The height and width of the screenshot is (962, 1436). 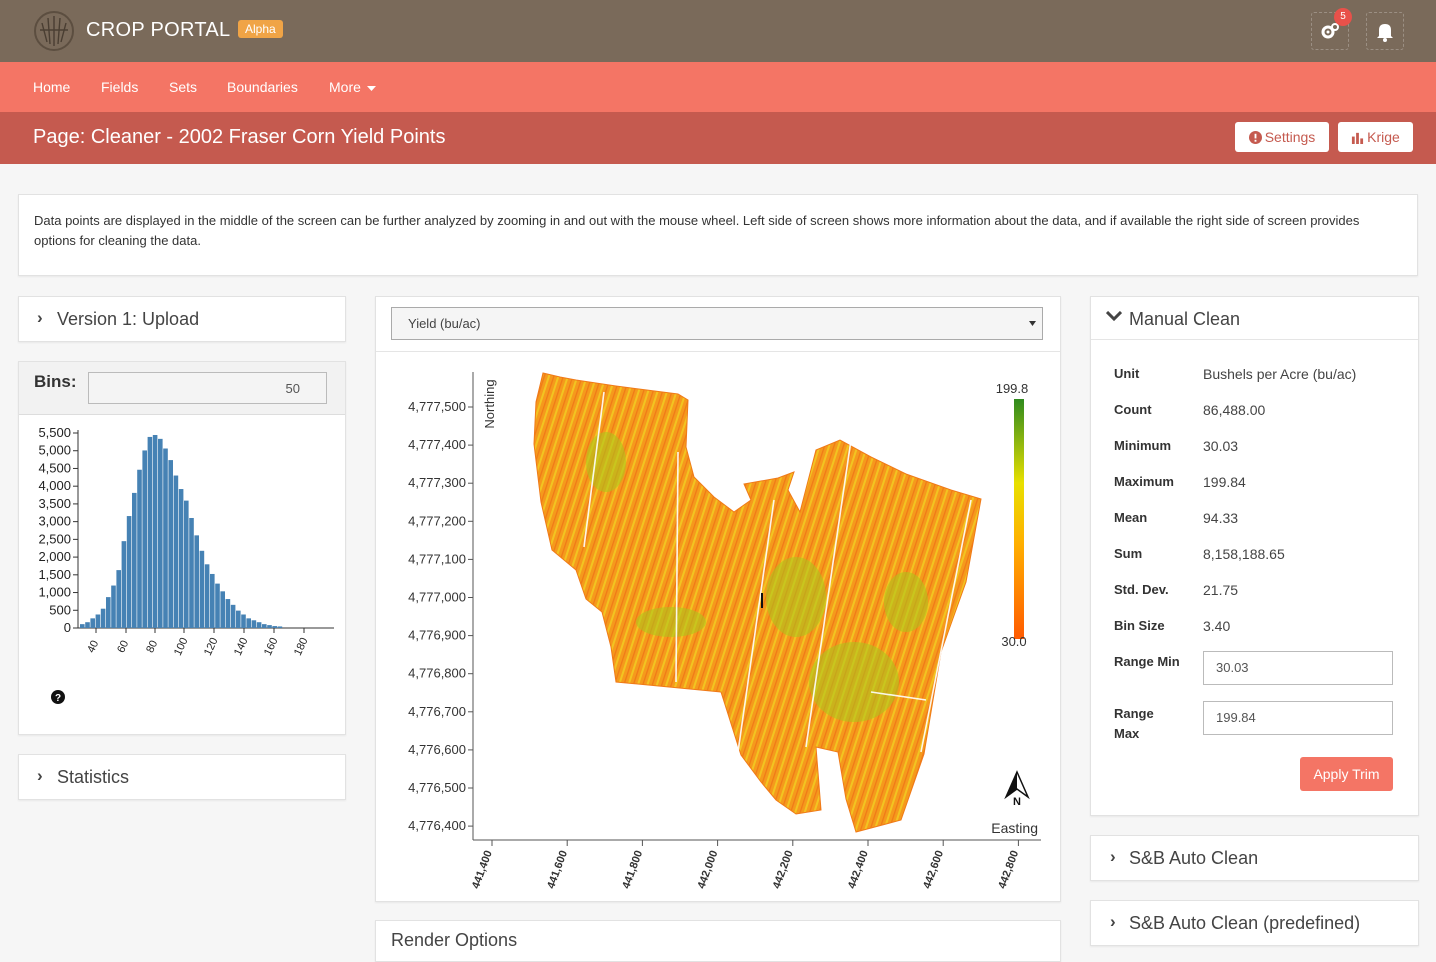 I want to click on hist-y-tick-label: 3,500, so click(x=54, y=503).